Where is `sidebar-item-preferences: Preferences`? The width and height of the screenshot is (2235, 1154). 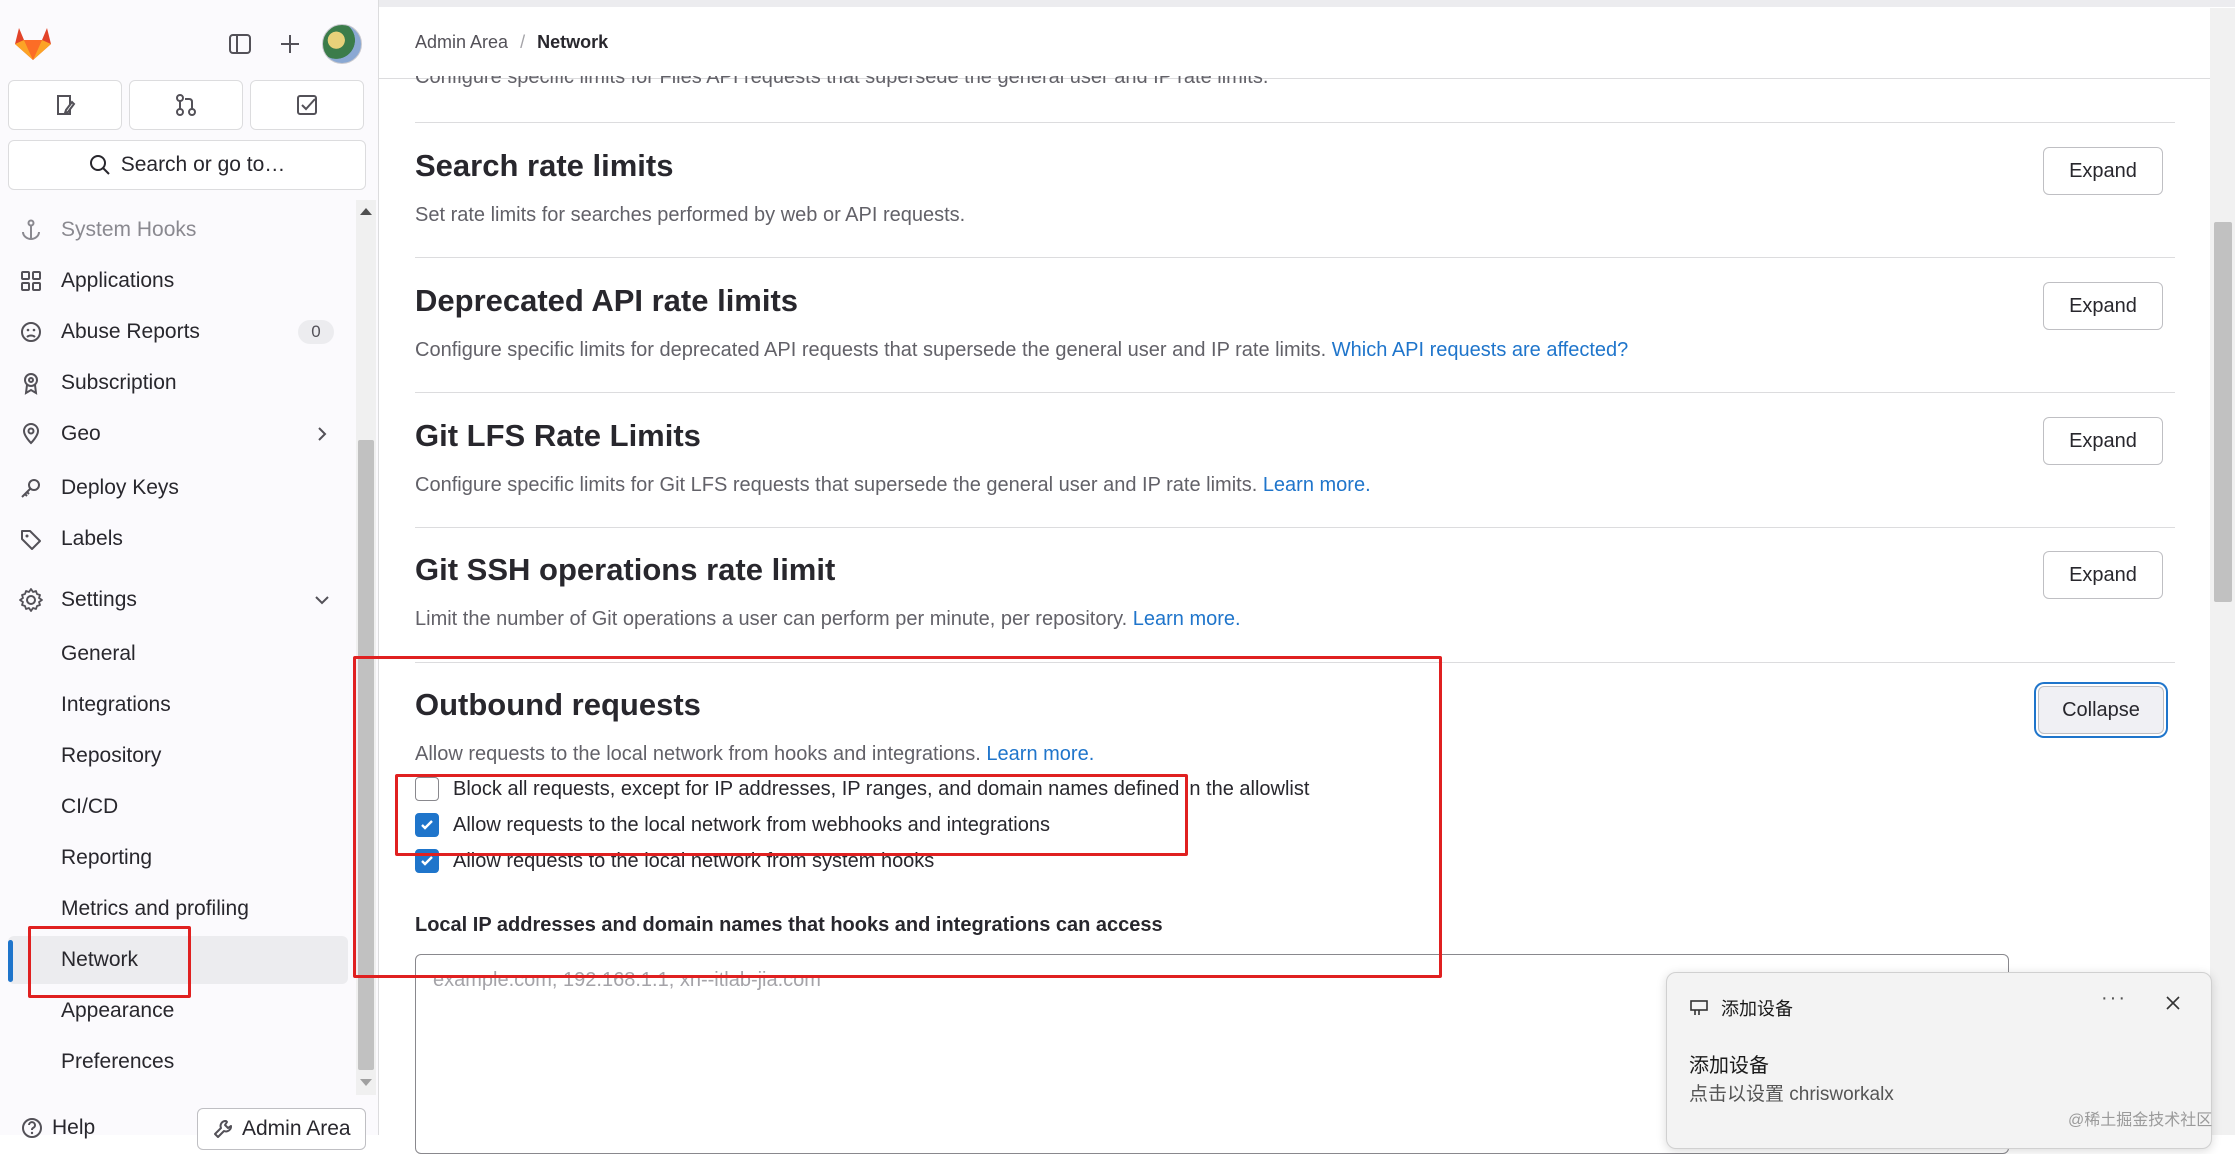 sidebar-item-preferences: Preferences is located at coordinates (175, 1062).